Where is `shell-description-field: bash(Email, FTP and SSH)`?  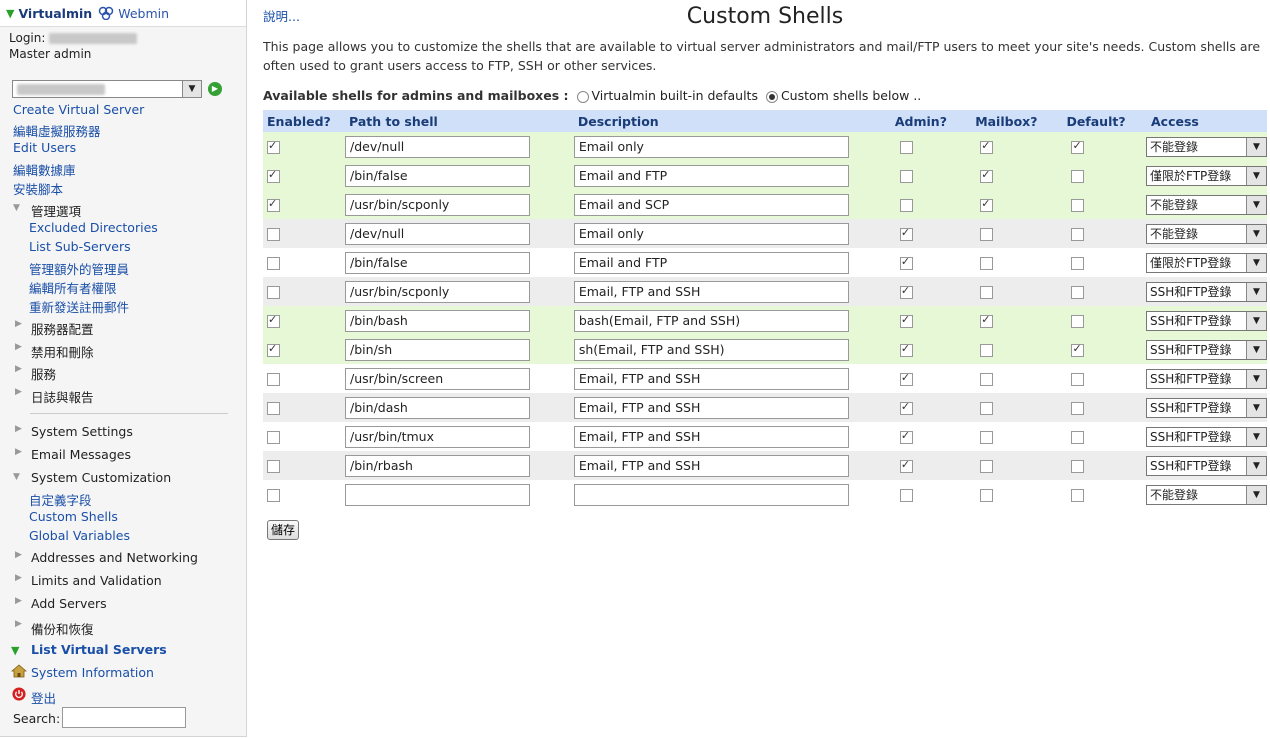 shell-description-field: bash(Email, FTP and SSH) is located at coordinates (711, 320).